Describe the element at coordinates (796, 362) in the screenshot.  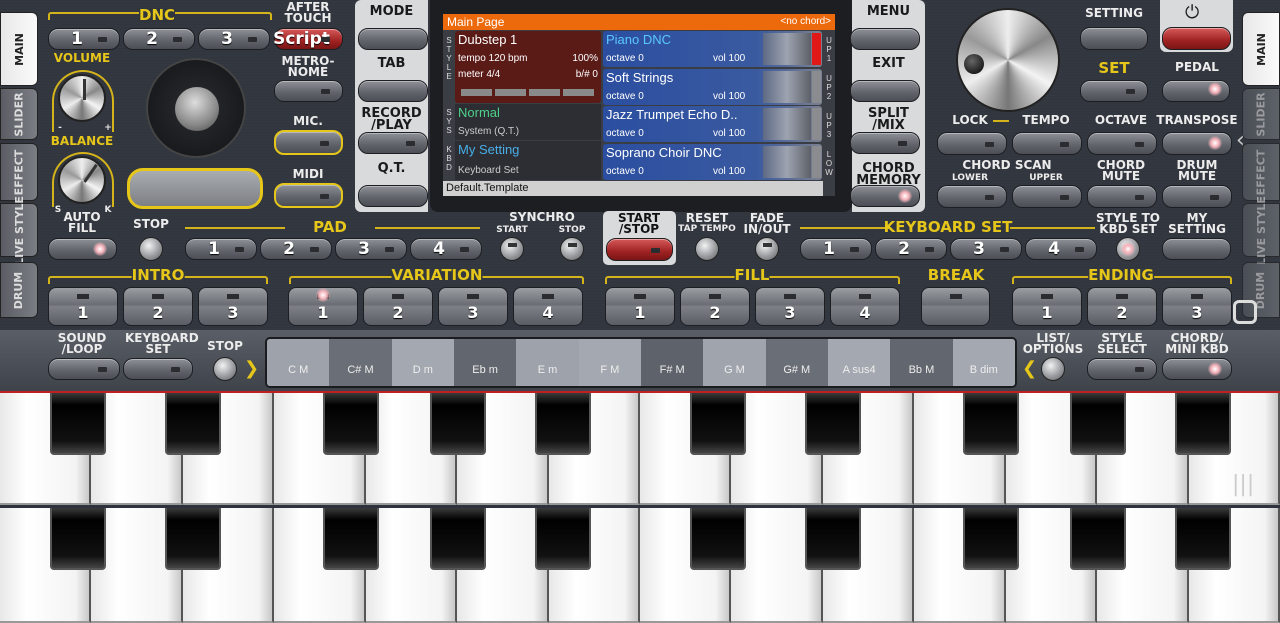
I see `chord-cell: G# M` at that location.